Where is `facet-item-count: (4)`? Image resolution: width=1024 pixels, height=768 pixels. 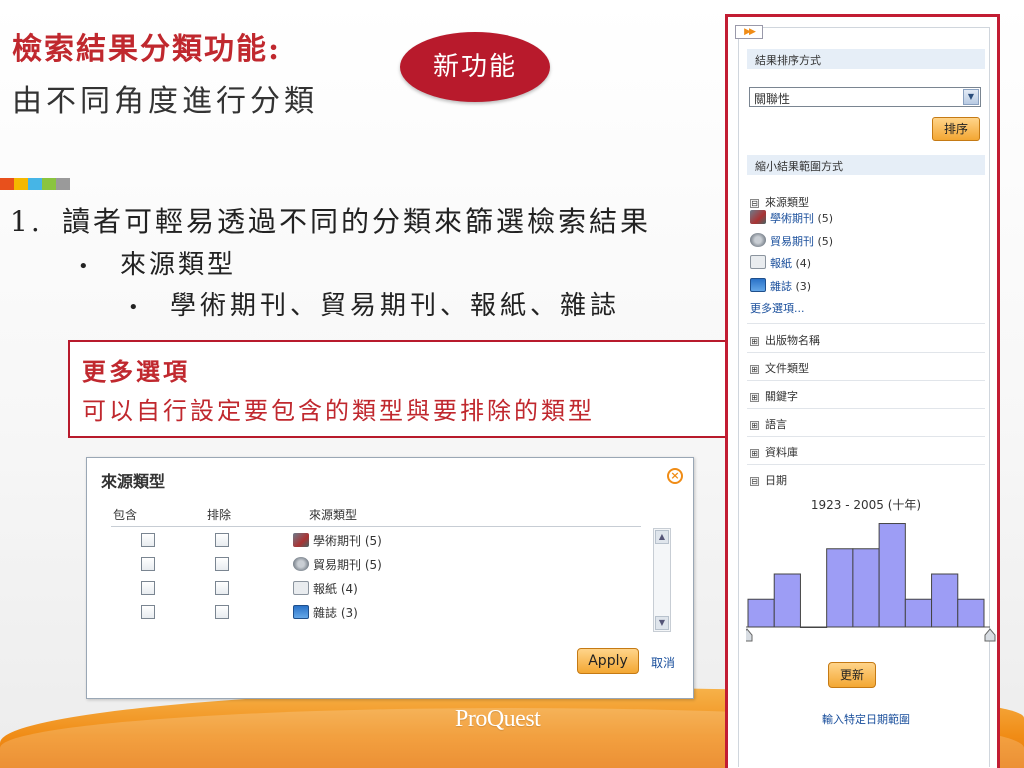 facet-item-count: (4) is located at coordinates (803, 263).